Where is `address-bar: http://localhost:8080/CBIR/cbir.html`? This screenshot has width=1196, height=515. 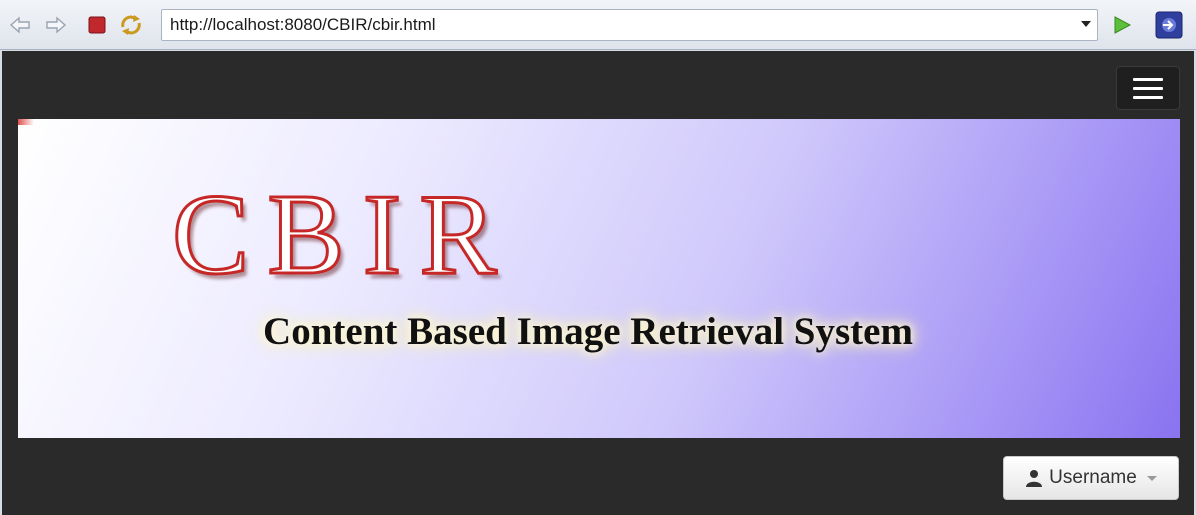
address-bar: http://localhost:8080/CBIR/cbir.html is located at coordinates (629, 25).